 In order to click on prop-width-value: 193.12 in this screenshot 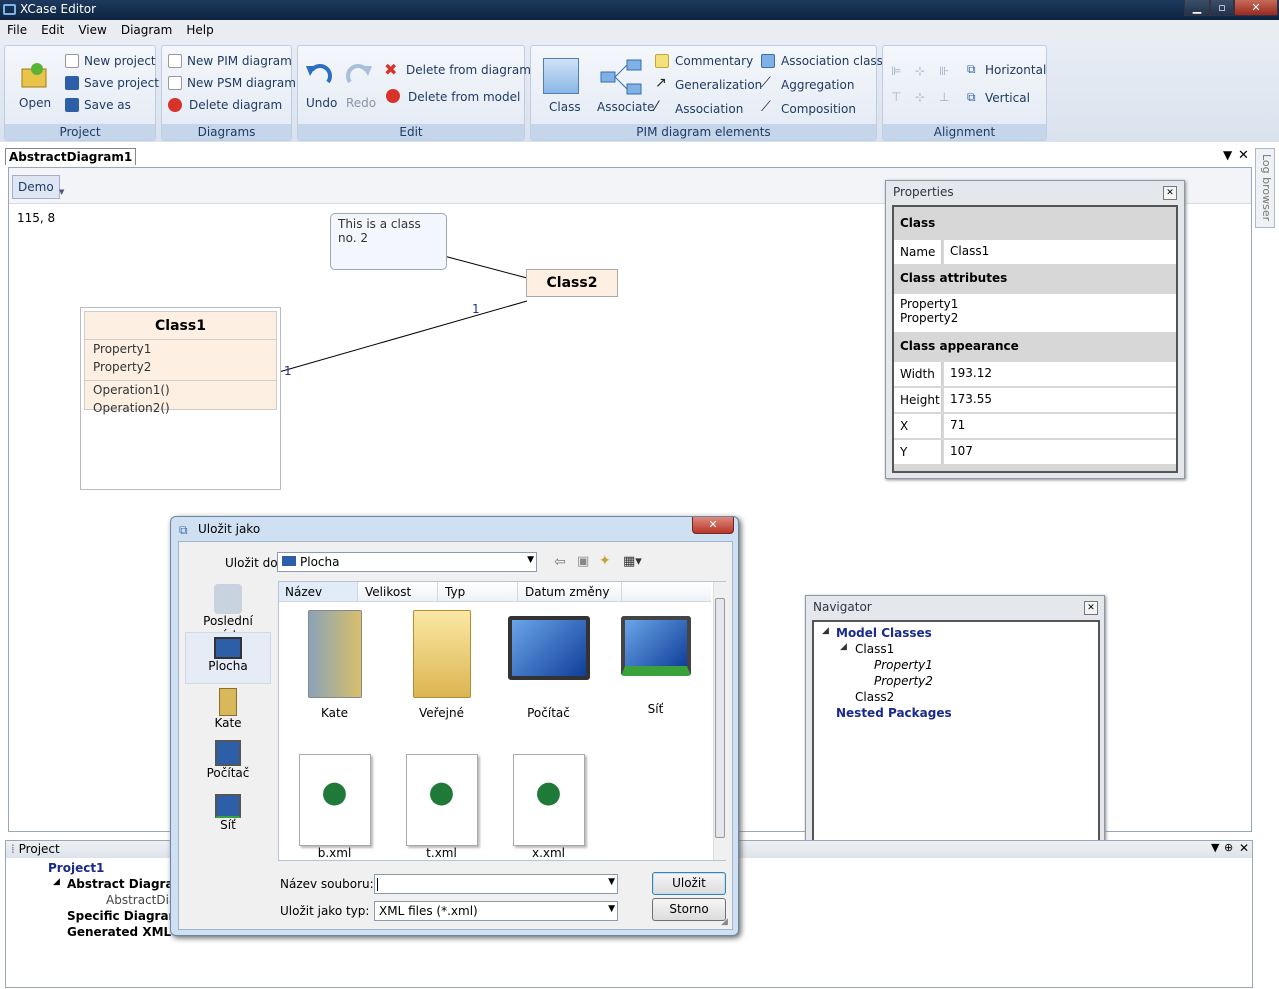, I will do `click(1060, 374)`.